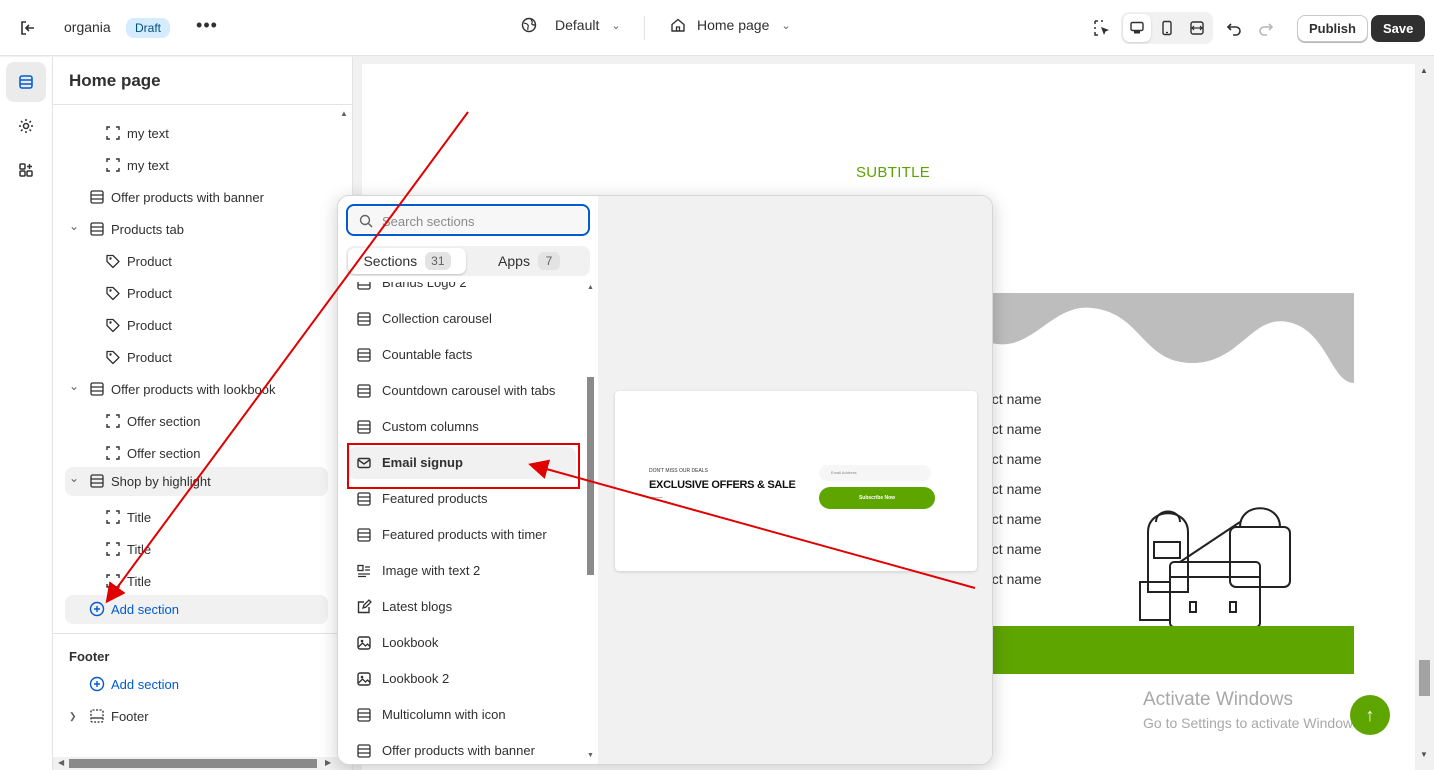  What do you see at coordinates (89, 656) in the screenshot?
I see `footer-group-label: Footer` at bounding box center [89, 656].